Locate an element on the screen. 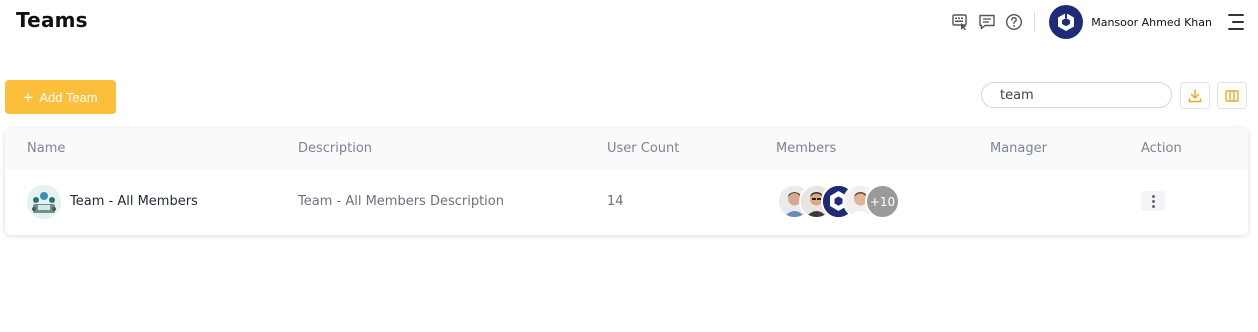 The width and height of the screenshot is (1258, 332). team-logo is located at coordinates (44, 202).